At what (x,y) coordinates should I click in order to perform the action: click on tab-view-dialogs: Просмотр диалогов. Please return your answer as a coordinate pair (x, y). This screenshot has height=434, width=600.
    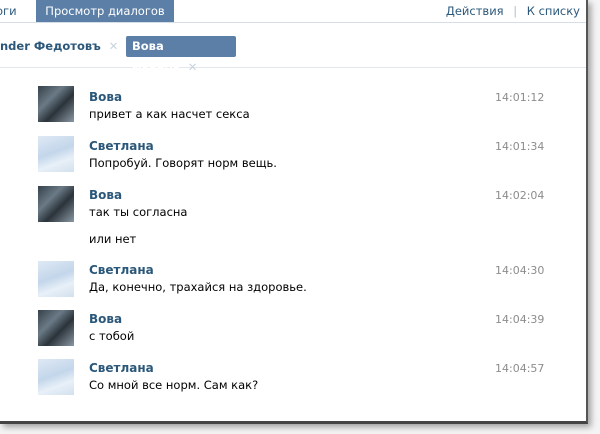
    Looking at the image, I should click on (105, 11).